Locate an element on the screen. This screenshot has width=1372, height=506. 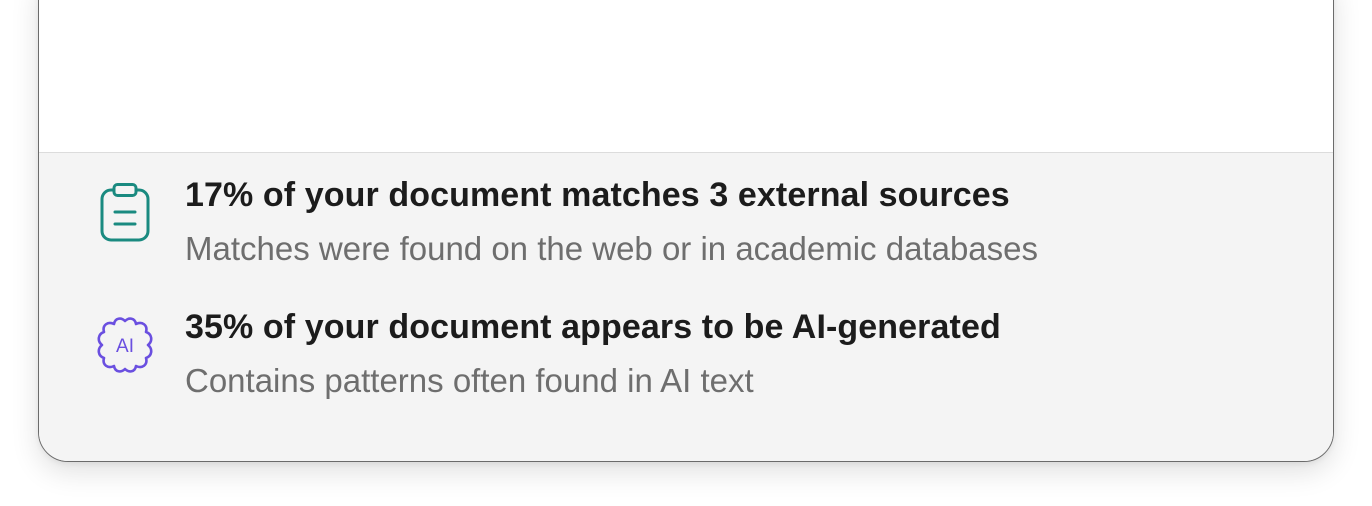
ai-badge-icon: AI is located at coordinates (125, 345).